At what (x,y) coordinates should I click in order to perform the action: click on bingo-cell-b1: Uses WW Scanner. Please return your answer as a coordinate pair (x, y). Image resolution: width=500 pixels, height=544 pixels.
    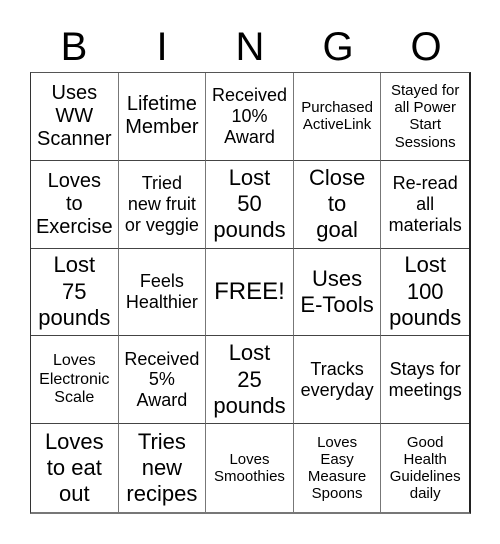
    Looking at the image, I should click on (75, 117).